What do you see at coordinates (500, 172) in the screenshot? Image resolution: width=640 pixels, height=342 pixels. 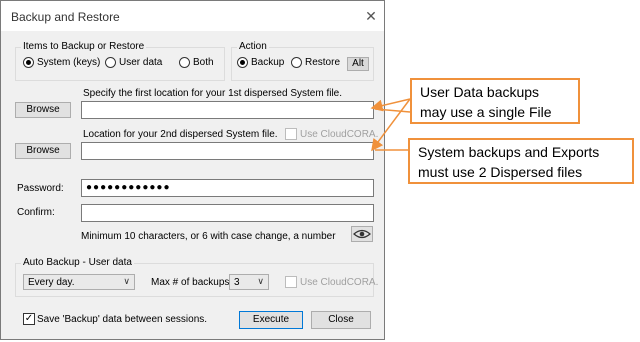 I see `callout-line: must use 2 Dispersed files` at bounding box center [500, 172].